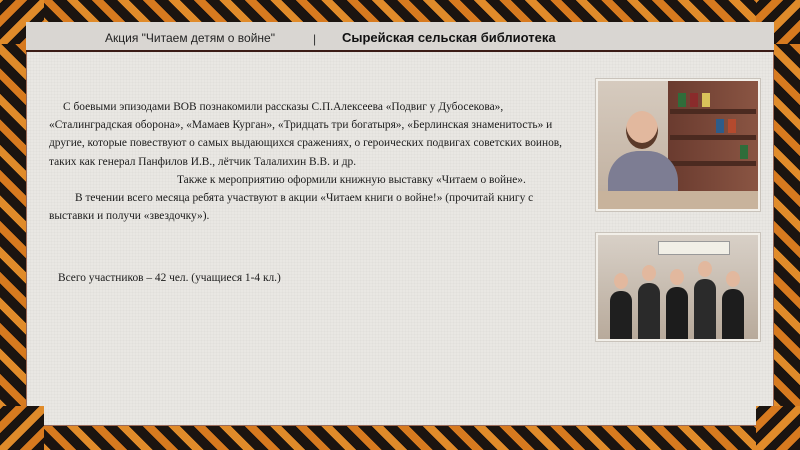  What do you see at coordinates (778, 428) in the screenshot?
I see `ribbon-corner-bottom-right` at bounding box center [778, 428].